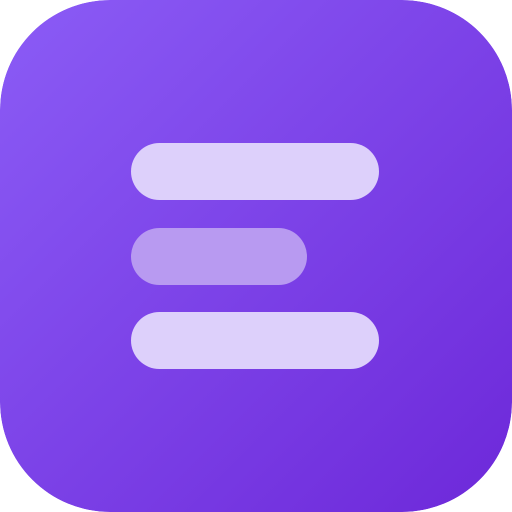 The image size is (512, 512). What do you see at coordinates (255, 171) in the screenshot?
I see `top-bar` at bounding box center [255, 171].